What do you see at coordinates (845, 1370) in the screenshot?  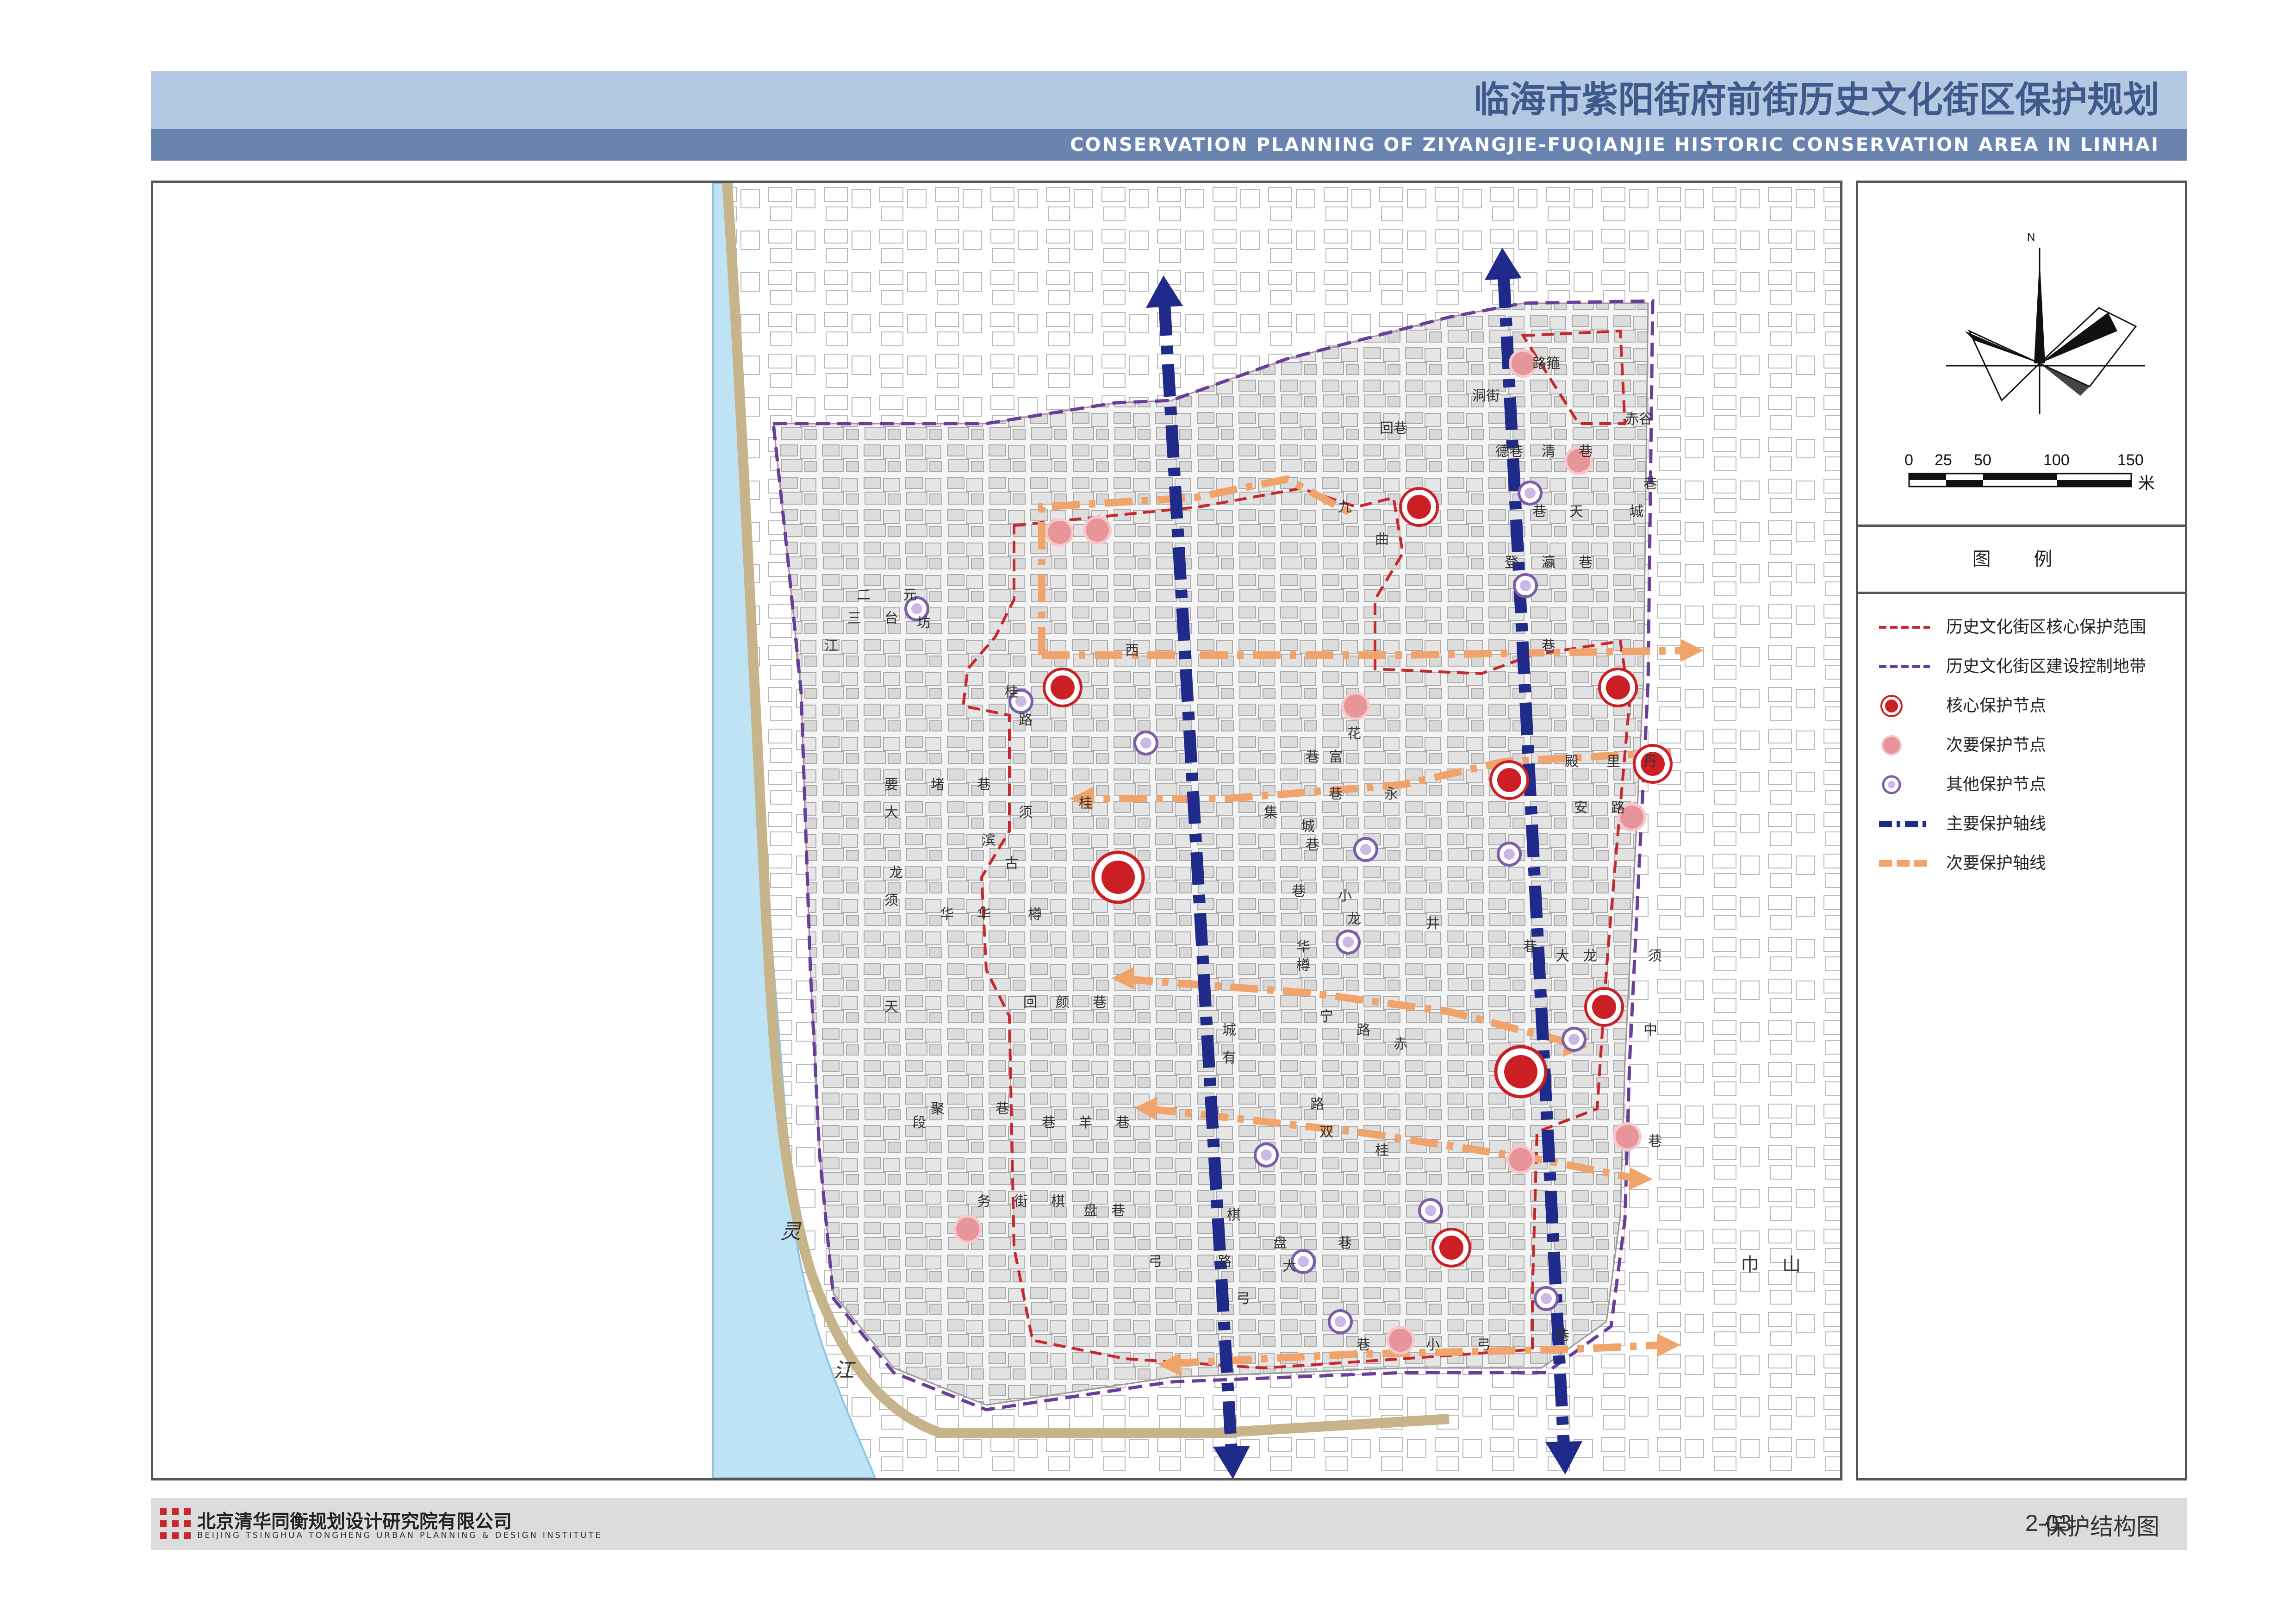 I see `river-label: 江` at bounding box center [845, 1370].